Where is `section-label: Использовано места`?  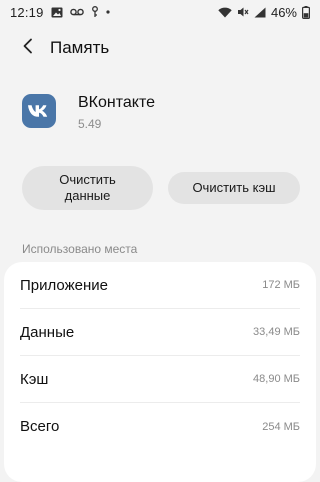 section-label: Использовано места is located at coordinates (80, 249).